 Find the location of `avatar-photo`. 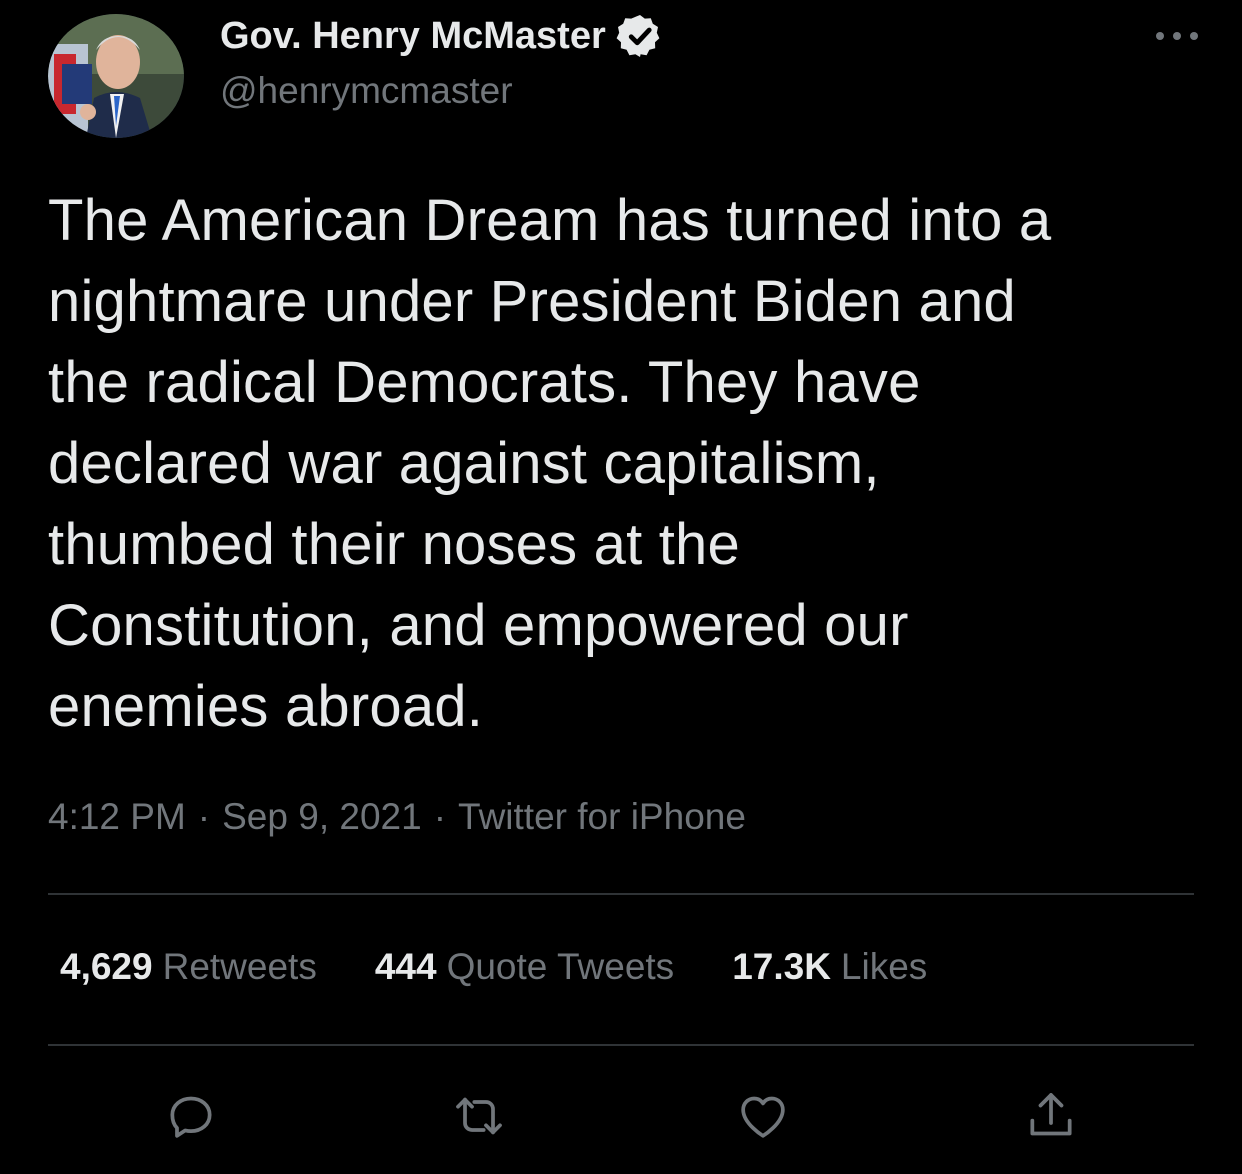

avatar-photo is located at coordinates (116, 76).